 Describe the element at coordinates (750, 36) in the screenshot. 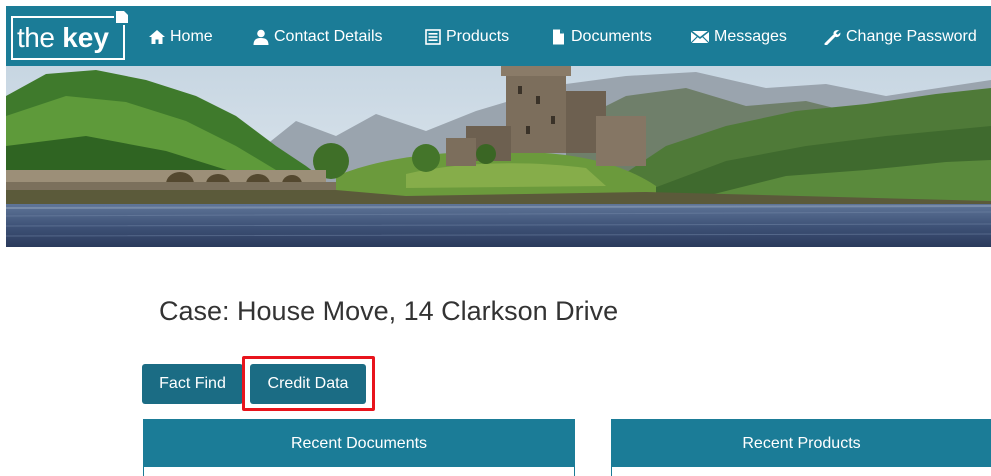

I see `nav-messages-label: Messages` at that location.